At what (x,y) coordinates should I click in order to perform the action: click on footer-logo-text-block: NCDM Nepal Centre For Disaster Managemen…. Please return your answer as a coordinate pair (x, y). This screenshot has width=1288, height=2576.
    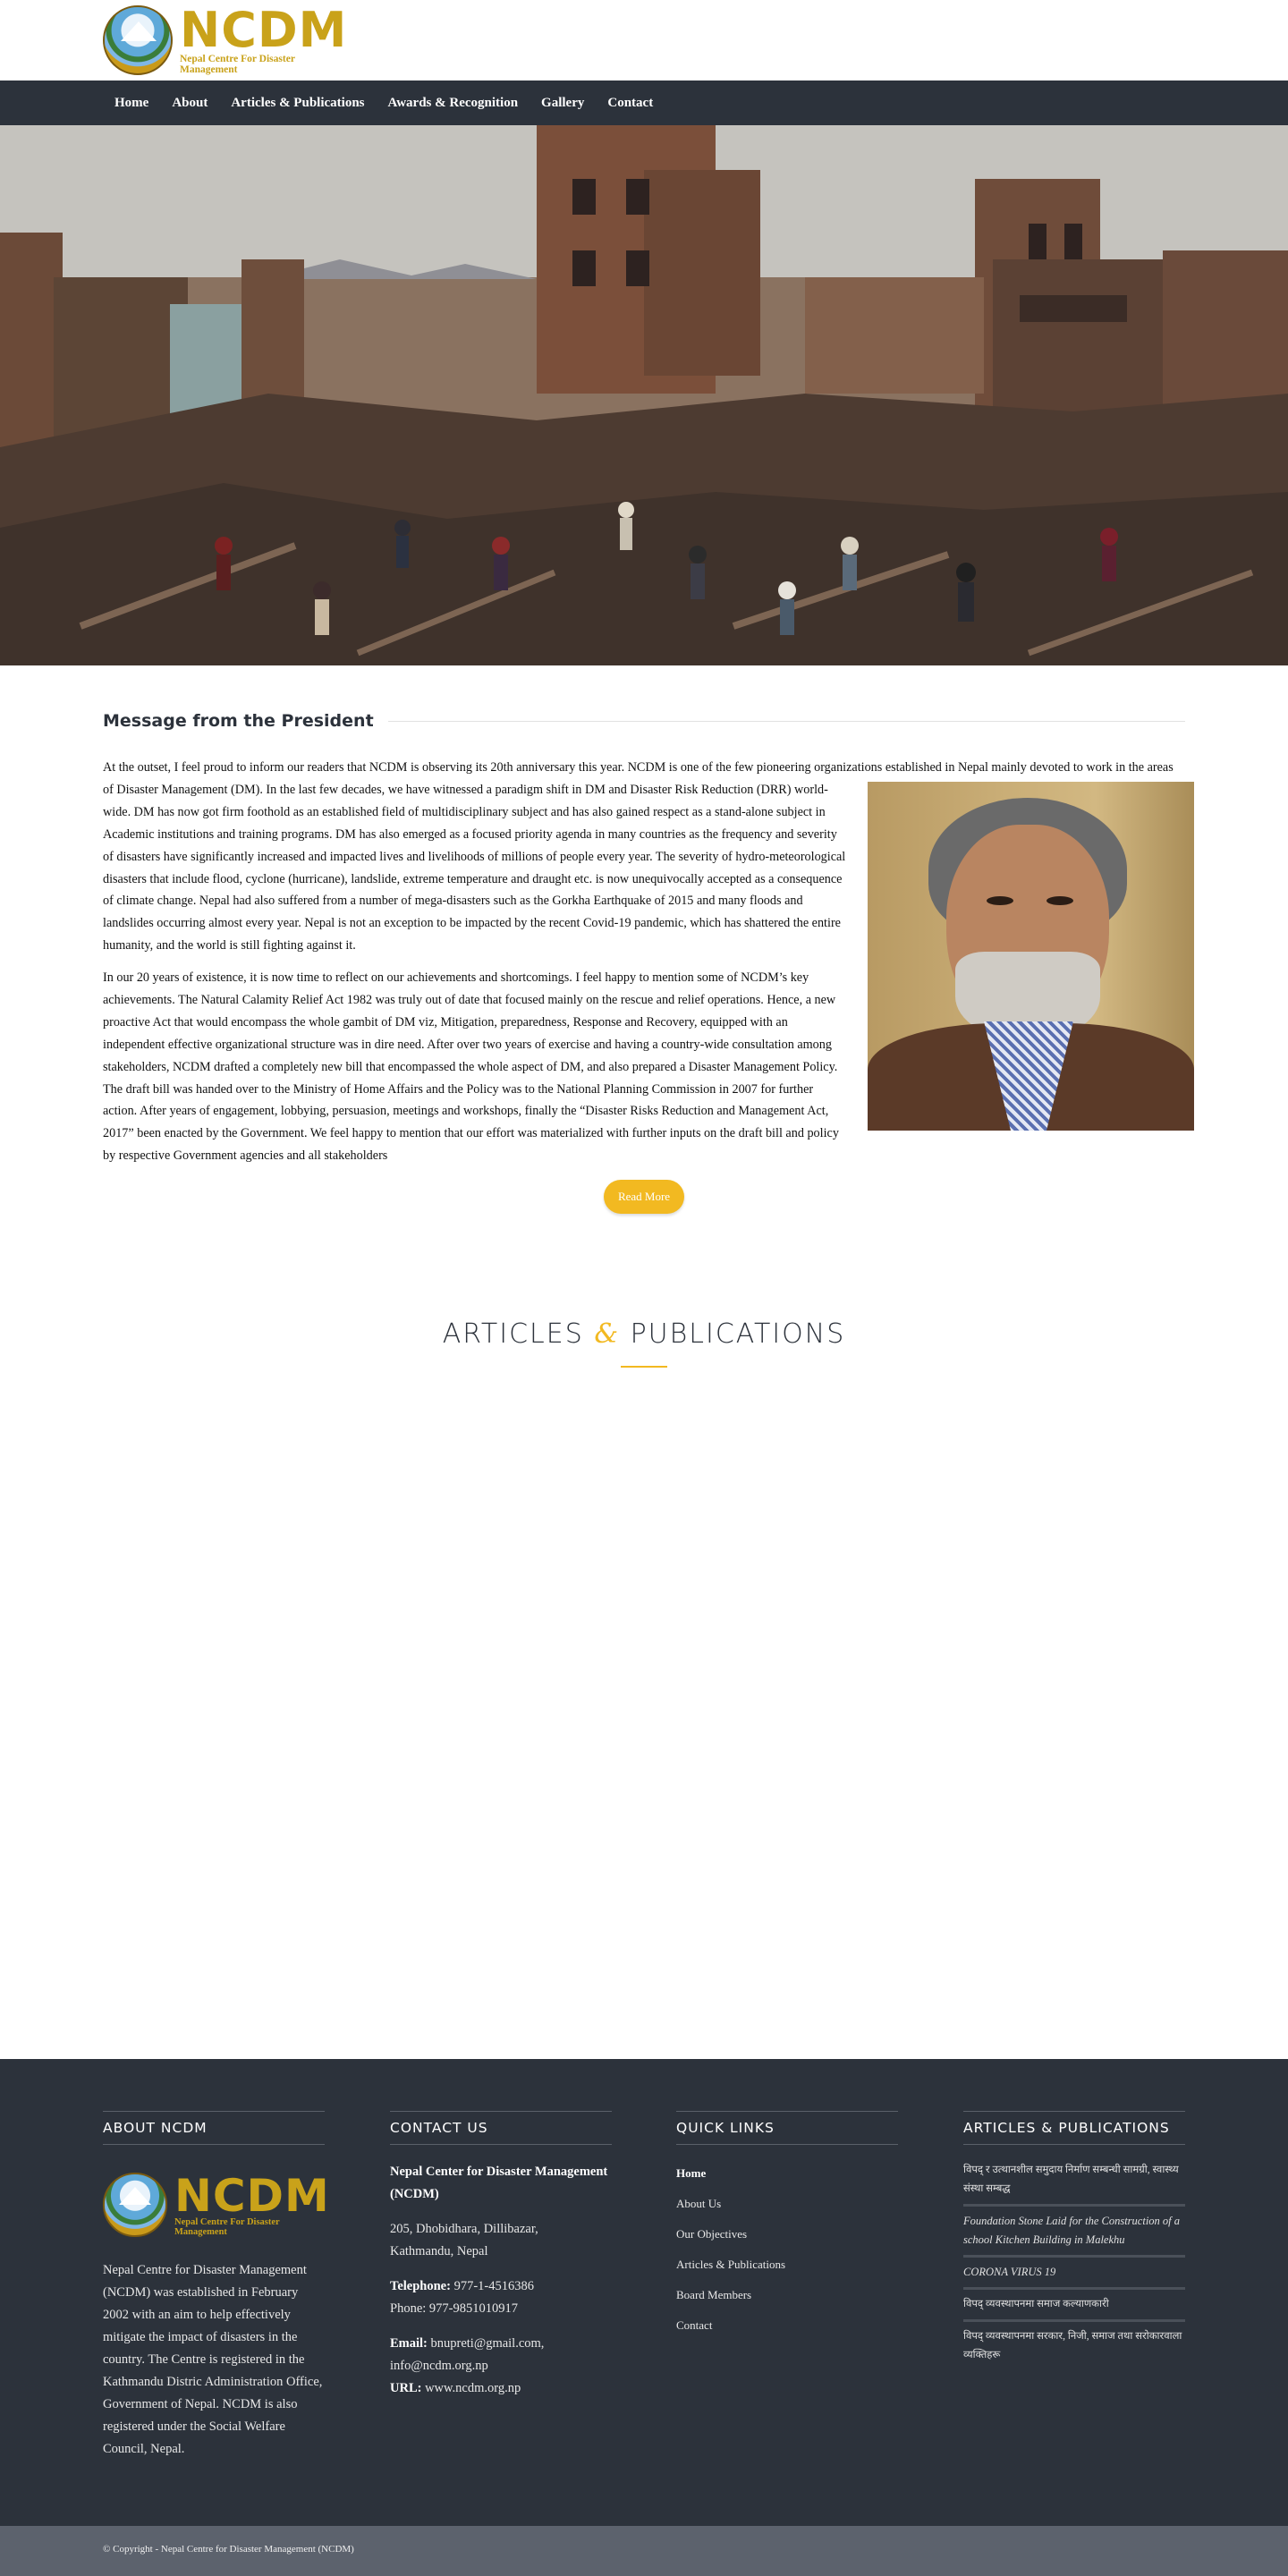
    Looking at the image, I should click on (252, 2205).